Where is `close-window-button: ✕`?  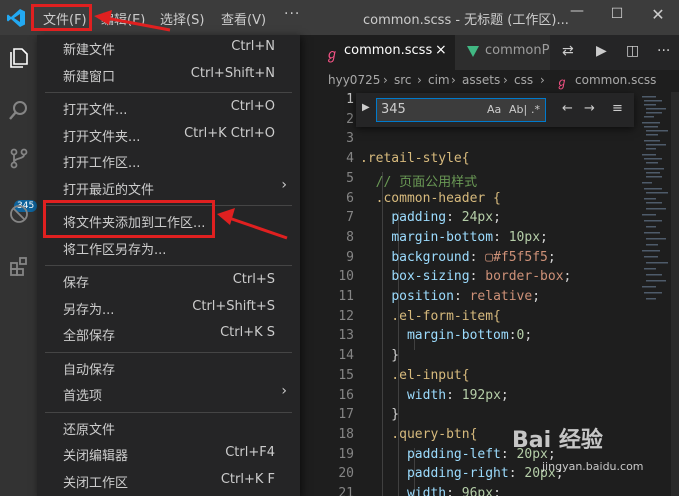 close-window-button: ✕ is located at coordinates (658, 15).